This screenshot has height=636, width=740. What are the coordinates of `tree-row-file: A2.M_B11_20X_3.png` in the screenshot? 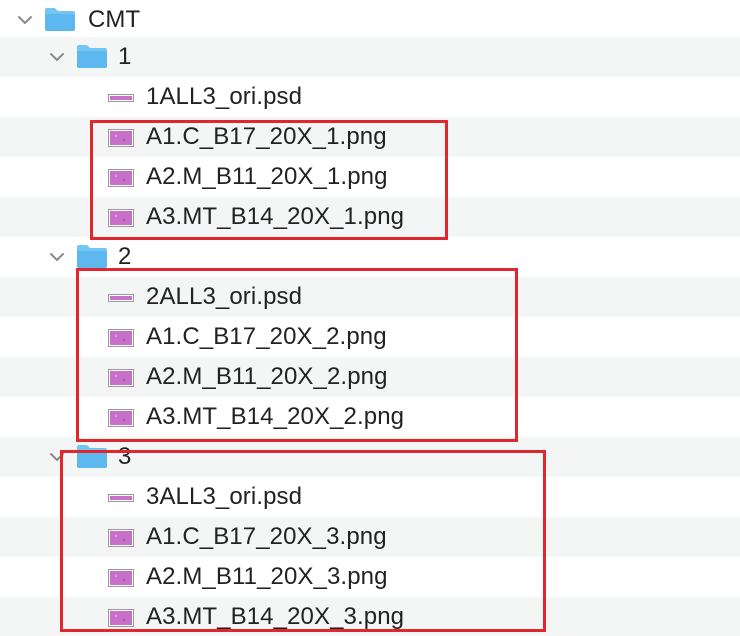 It's located at (370, 577).